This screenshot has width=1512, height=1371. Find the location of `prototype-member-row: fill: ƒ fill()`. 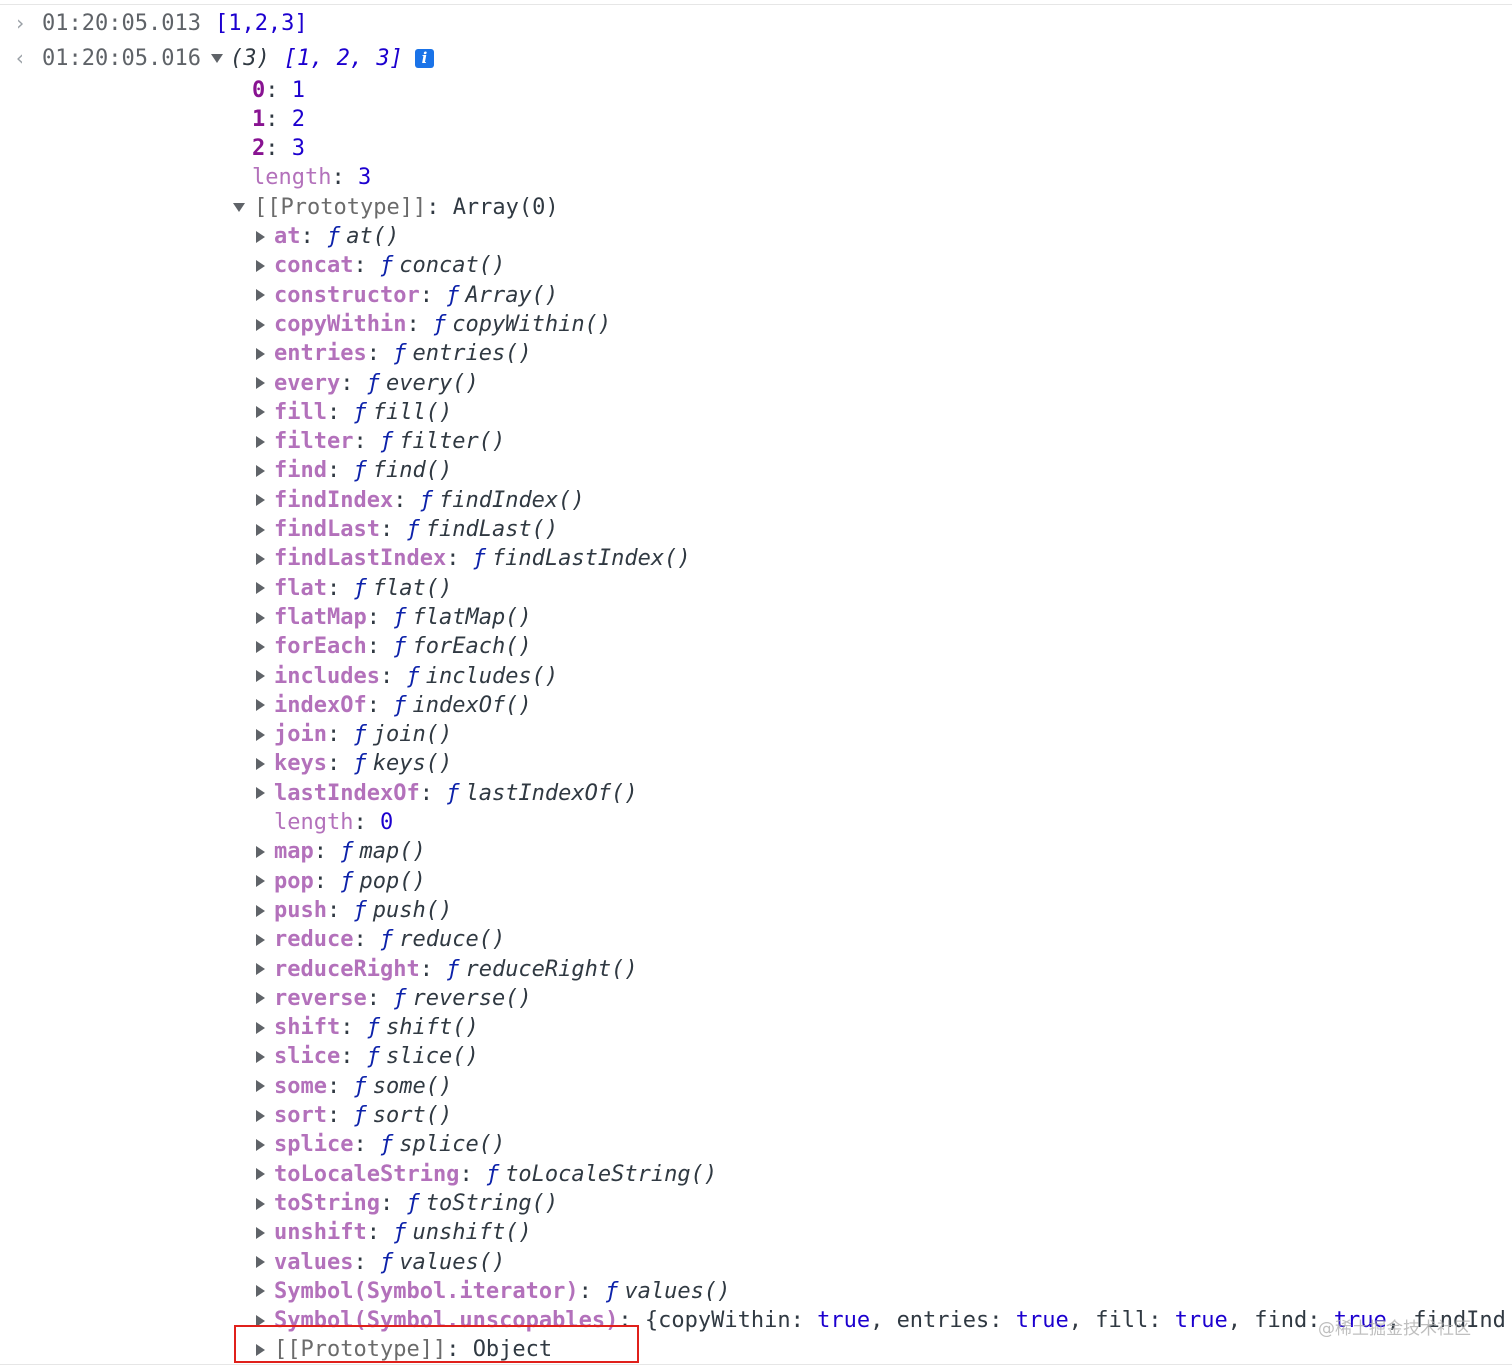

prototype-member-row: fill: ƒ fill() is located at coordinates (354, 412).